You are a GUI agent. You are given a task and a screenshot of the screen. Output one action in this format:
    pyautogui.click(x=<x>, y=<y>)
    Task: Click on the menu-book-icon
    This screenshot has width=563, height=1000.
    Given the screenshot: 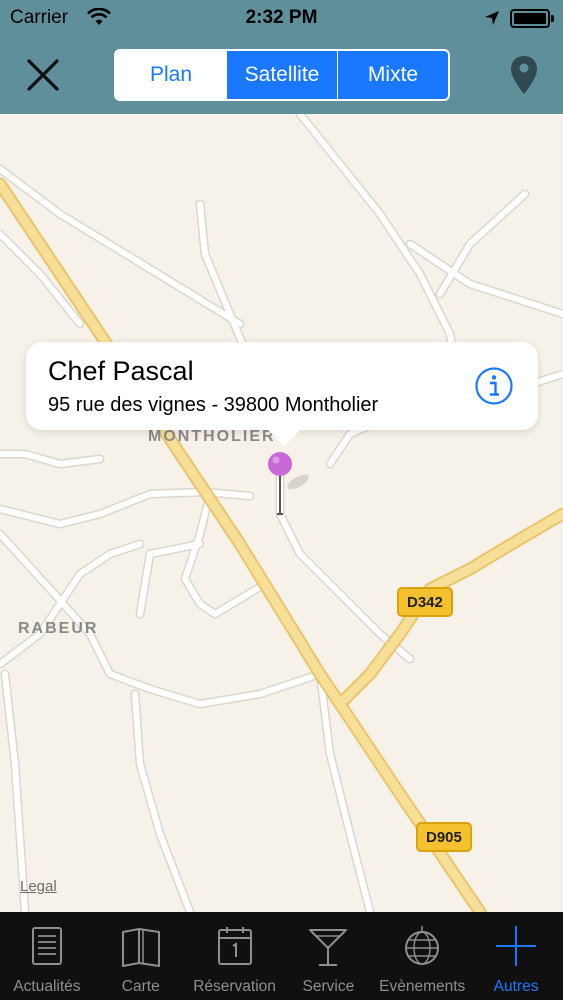 What is the action you would take?
    pyautogui.click(x=140, y=947)
    